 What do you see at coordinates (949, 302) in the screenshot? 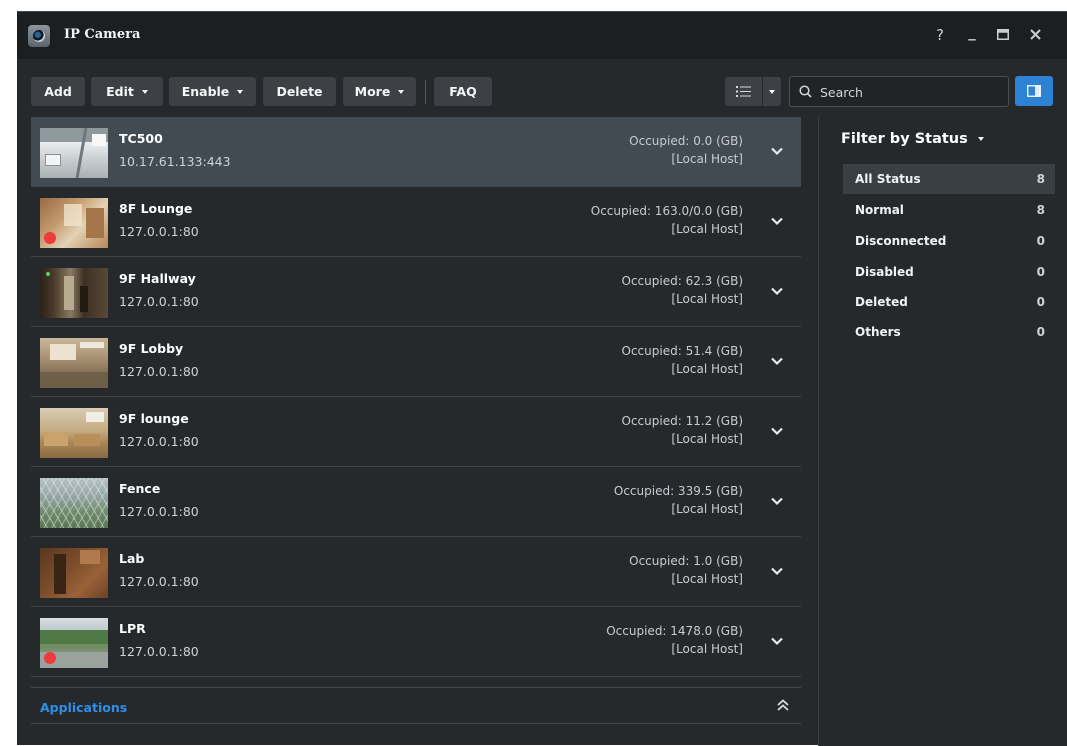
I see `filter-deleted: Deleted 0` at bounding box center [949, 302].